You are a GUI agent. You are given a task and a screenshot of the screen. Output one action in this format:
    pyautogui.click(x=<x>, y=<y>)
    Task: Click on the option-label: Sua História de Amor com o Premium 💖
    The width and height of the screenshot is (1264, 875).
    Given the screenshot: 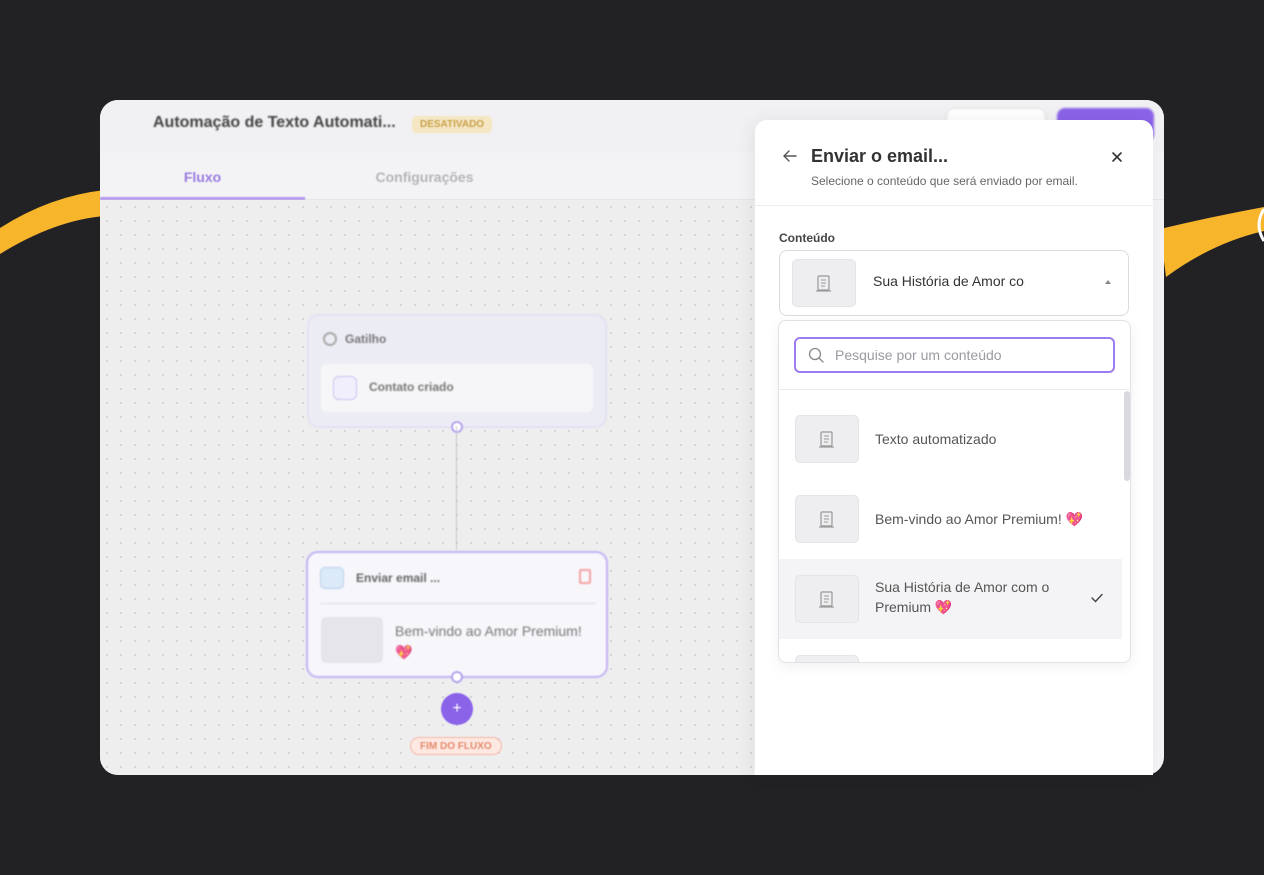 What is the action you would take?
    pyautogui.click(x=962, y=597)
    